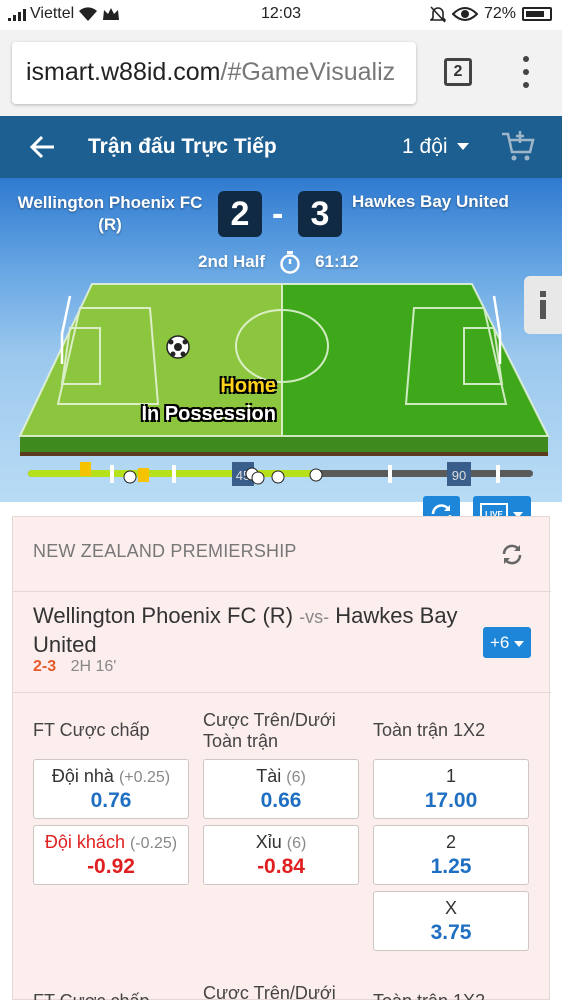 The width and height of the screenshot is (562, 1000). I want to click on odds-value: 3.75, so click(451, 932).